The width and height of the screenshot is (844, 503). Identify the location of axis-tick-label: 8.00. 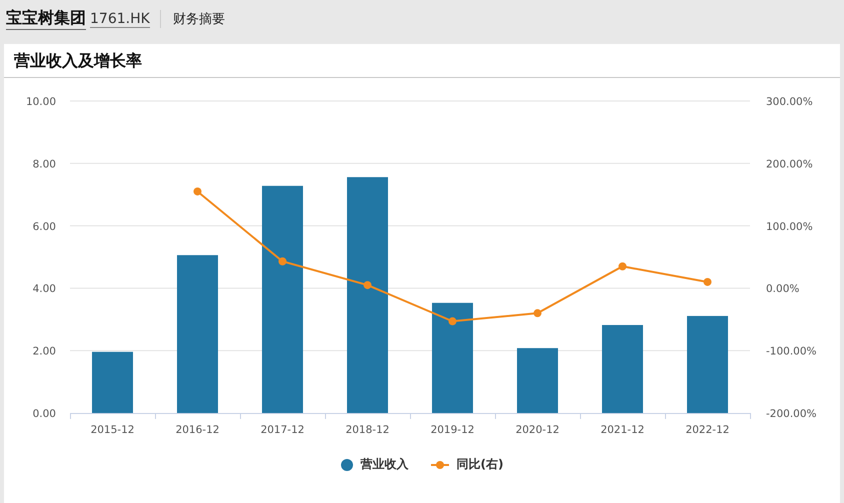
(44, 164).